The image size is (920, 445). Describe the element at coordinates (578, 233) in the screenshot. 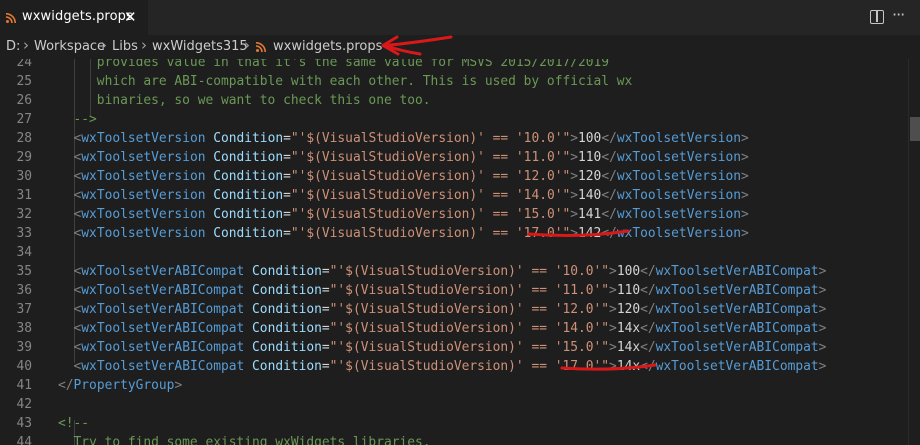

I see `annotation-underline-line33` at that location.